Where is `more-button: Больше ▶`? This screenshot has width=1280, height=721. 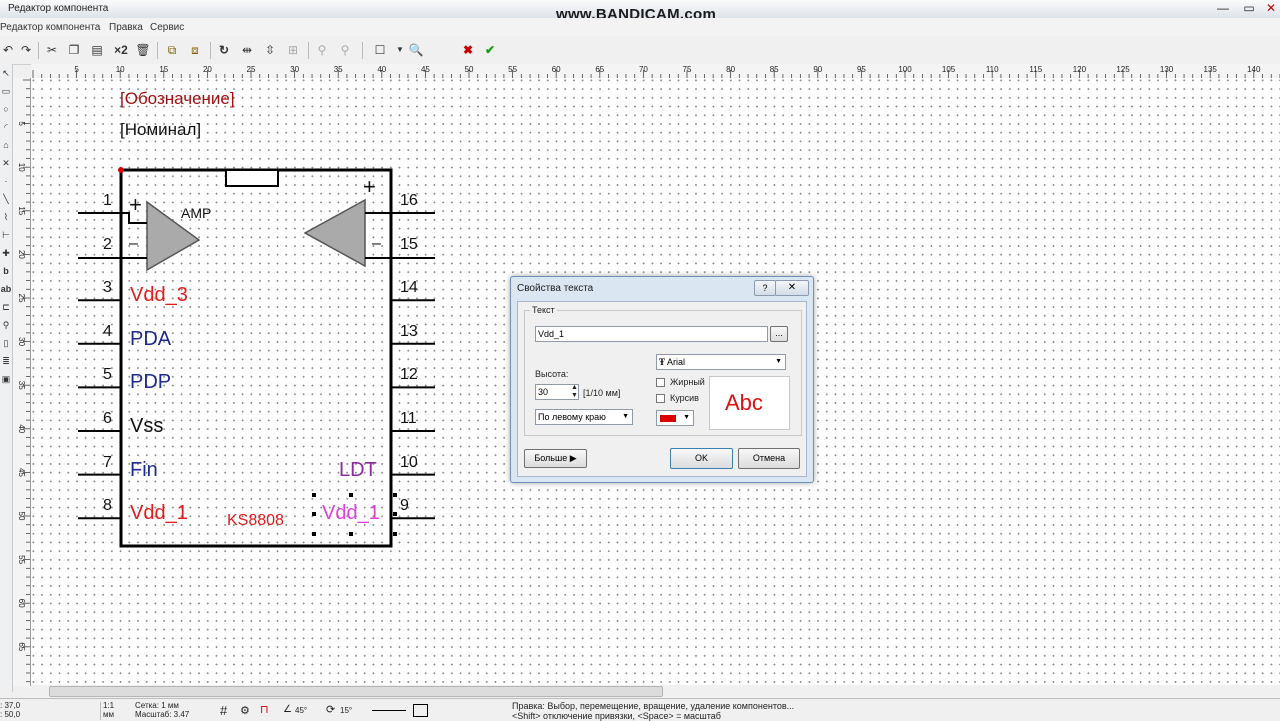 more-button: Больше ▶ is located at coordinates (555, 458).